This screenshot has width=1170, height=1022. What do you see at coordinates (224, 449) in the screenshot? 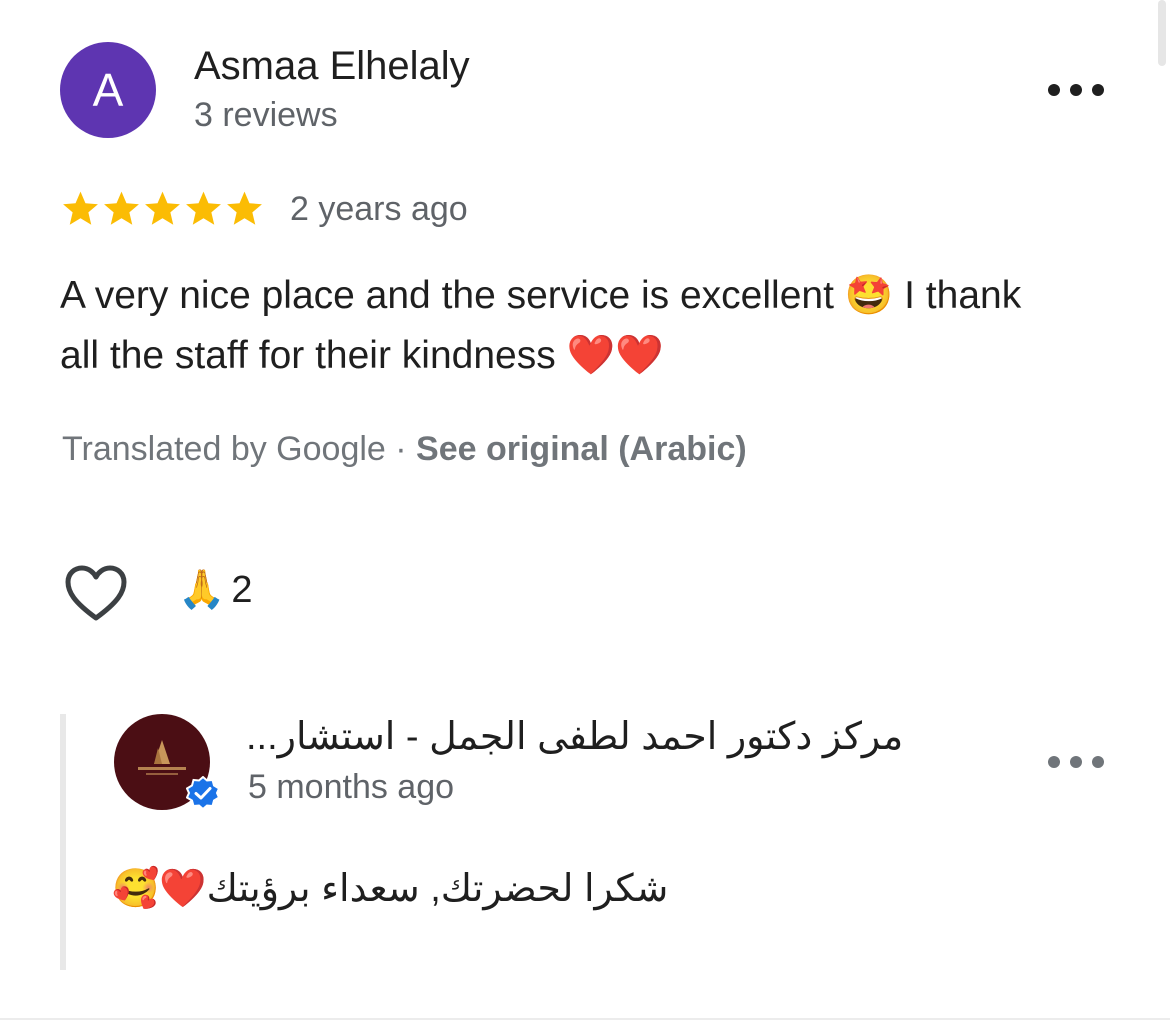
I see `translated-by-label: Translated by Google` at bounding box center [224, 449].